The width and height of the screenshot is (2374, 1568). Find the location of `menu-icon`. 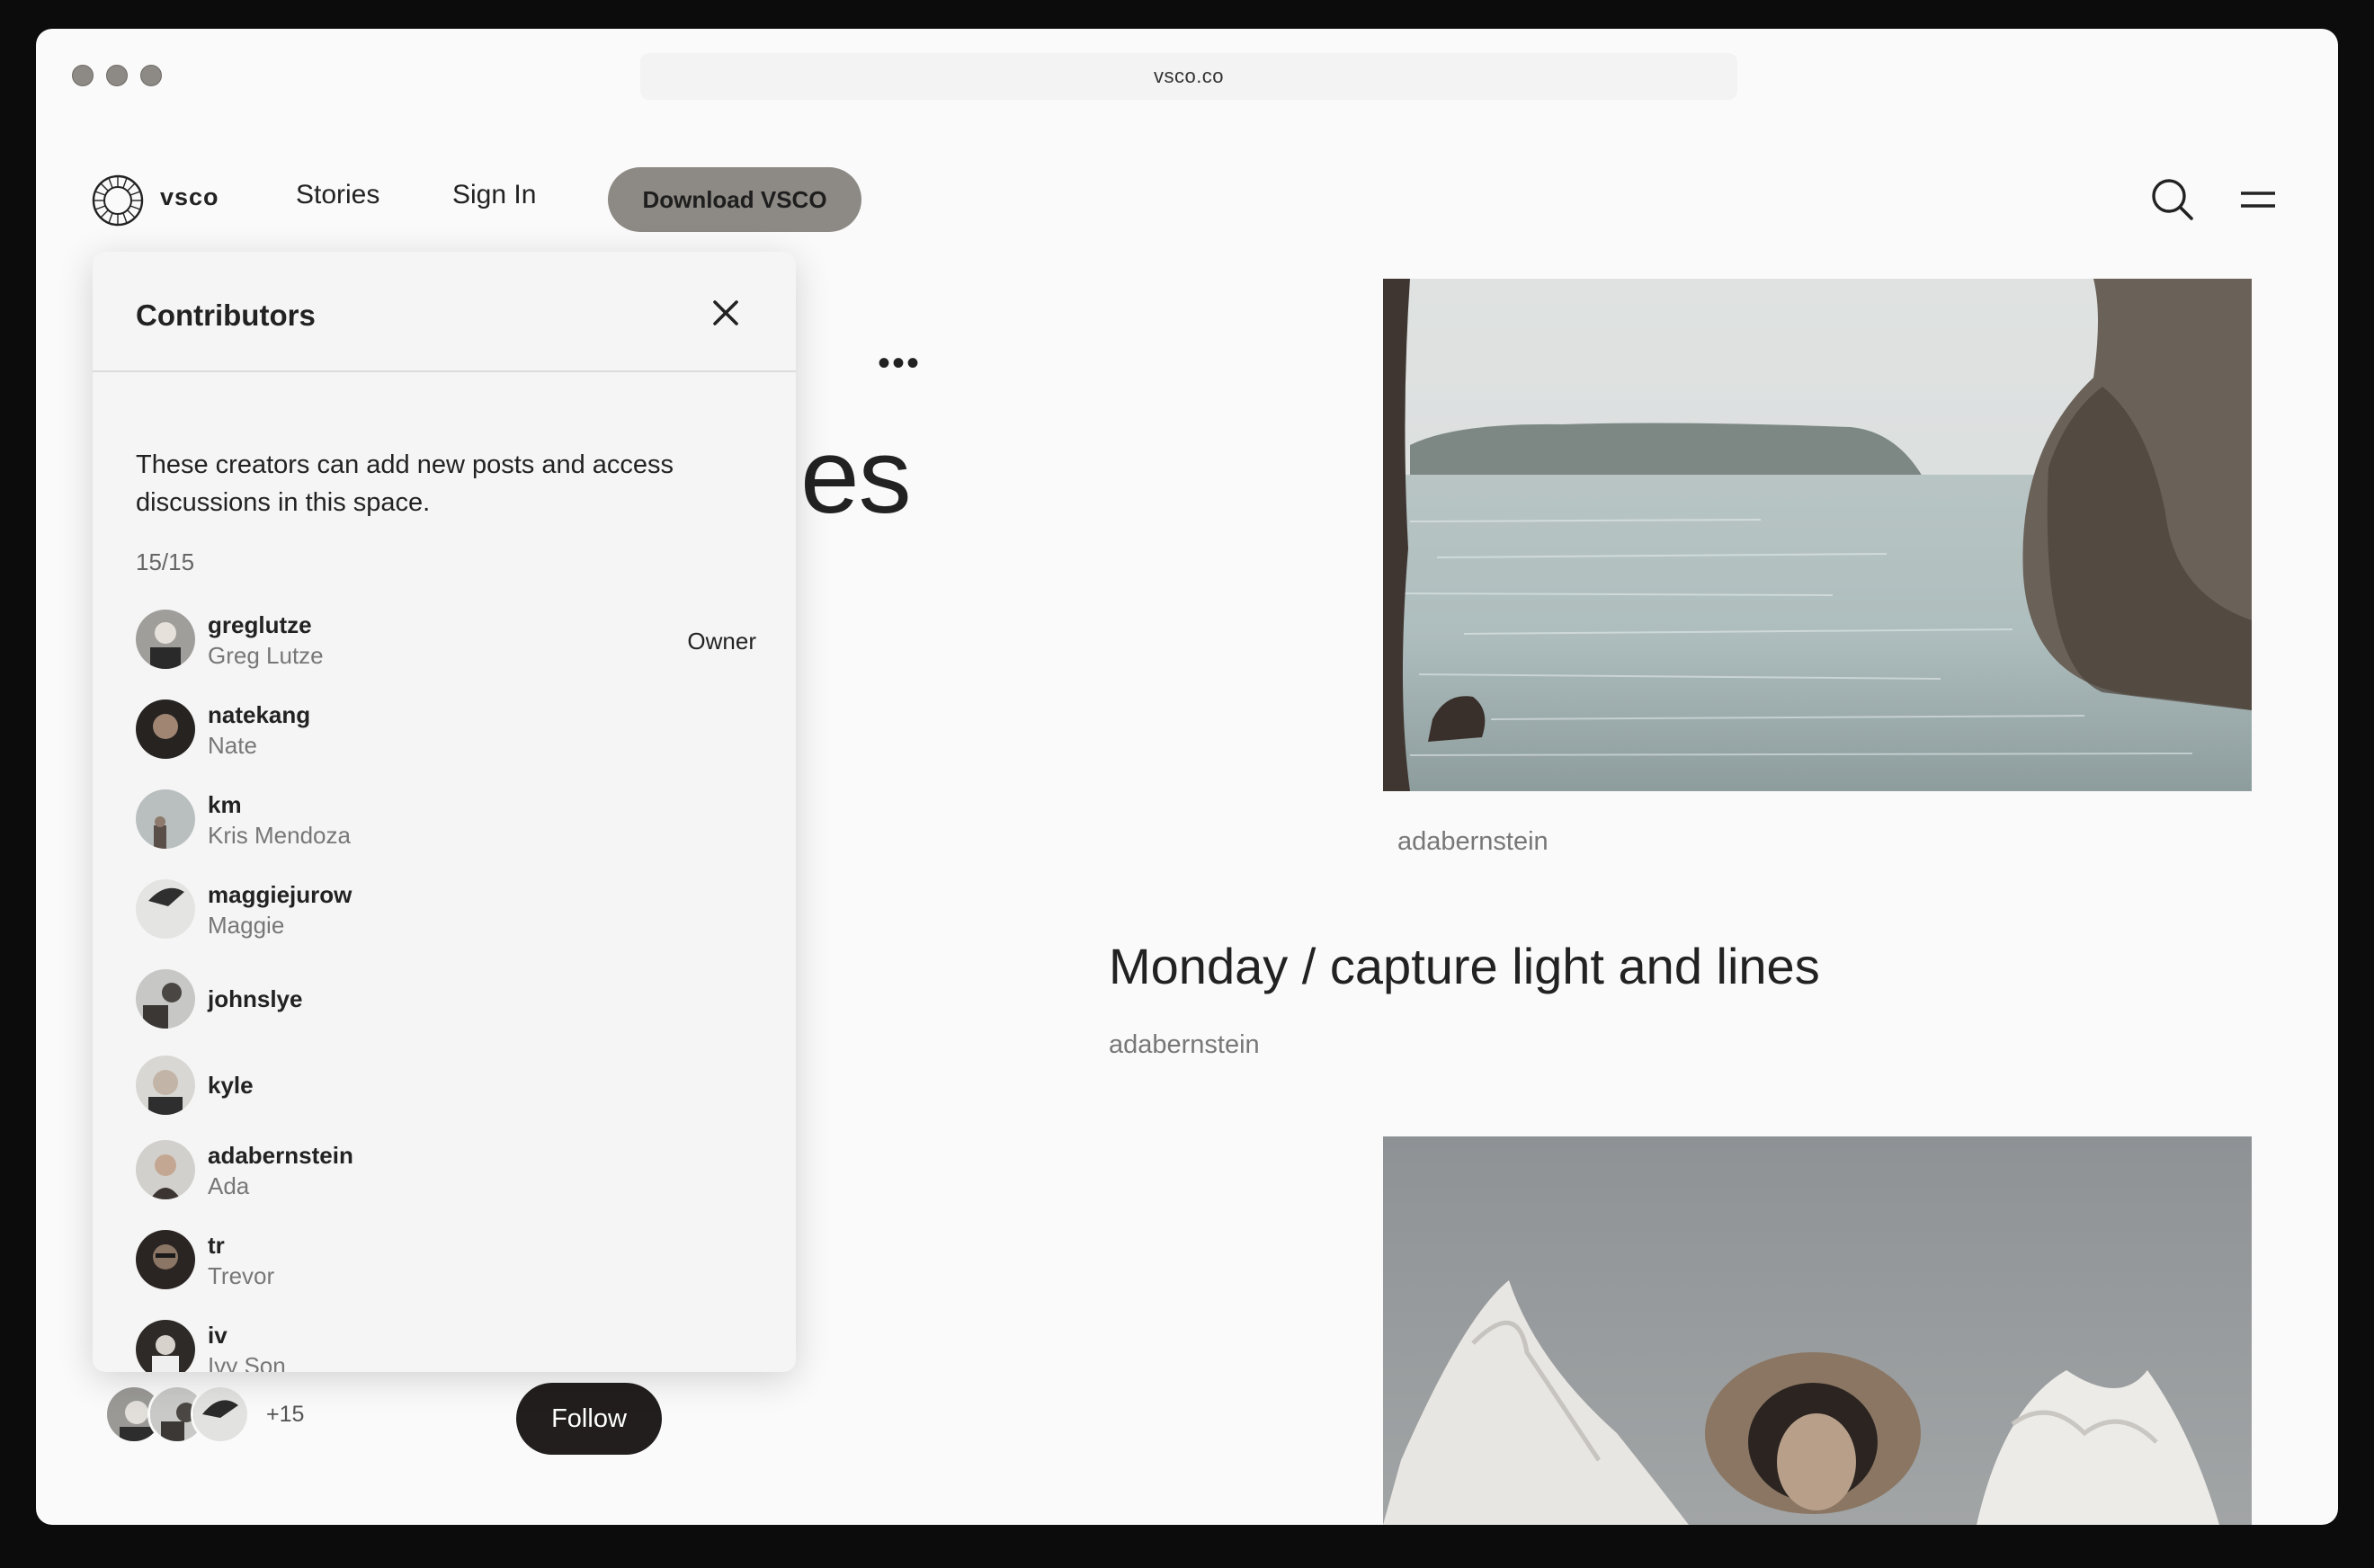

menu-icon is located at coordinates (2259, 199).